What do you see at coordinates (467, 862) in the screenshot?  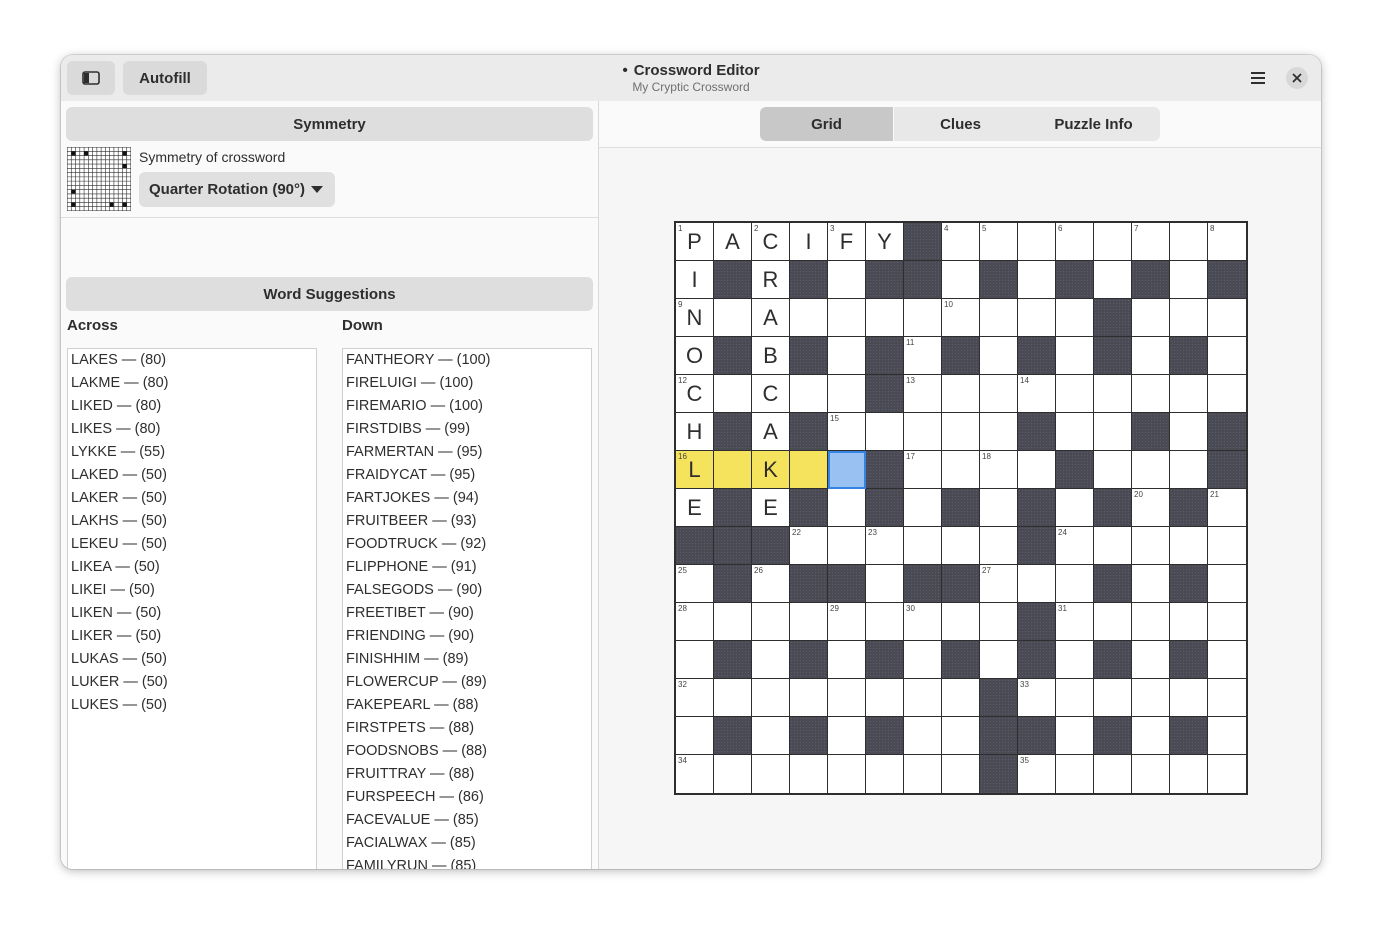 I see `down-suggestion-item: FAMILYRUN — (85)` at bounding box center [467, 862].